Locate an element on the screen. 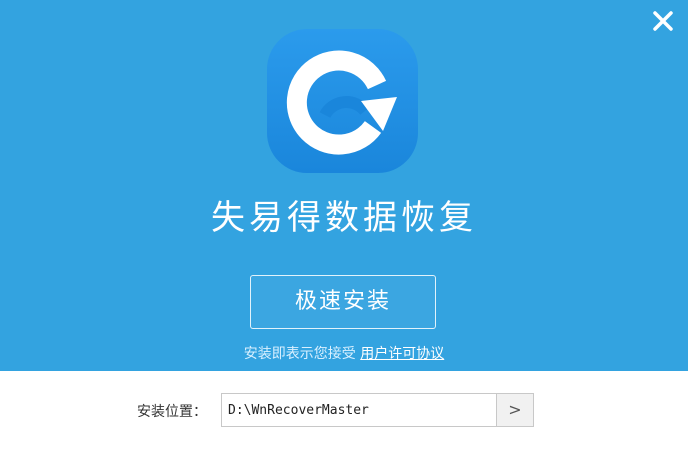 This screenshot has height=450, width=688. agreement-text: 安装即表示您接受 用户许可协议 is located at coordinates (344, 353).